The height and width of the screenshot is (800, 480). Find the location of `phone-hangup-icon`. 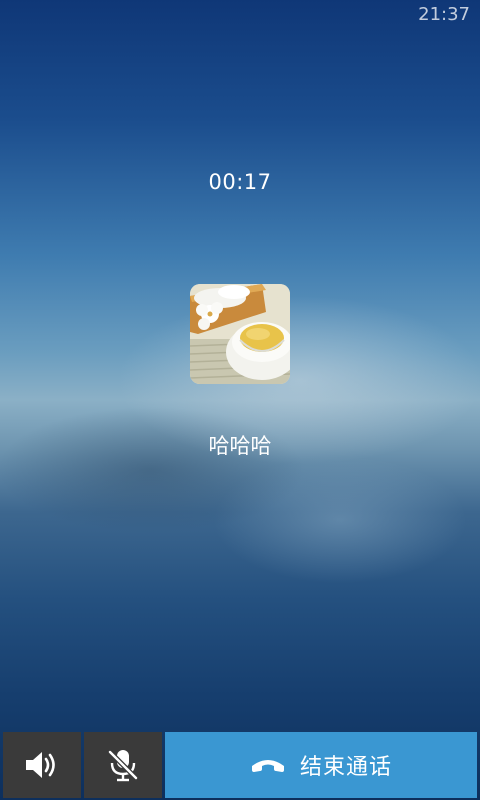

phone-hangup-icon is located at coordinates (267, 766).